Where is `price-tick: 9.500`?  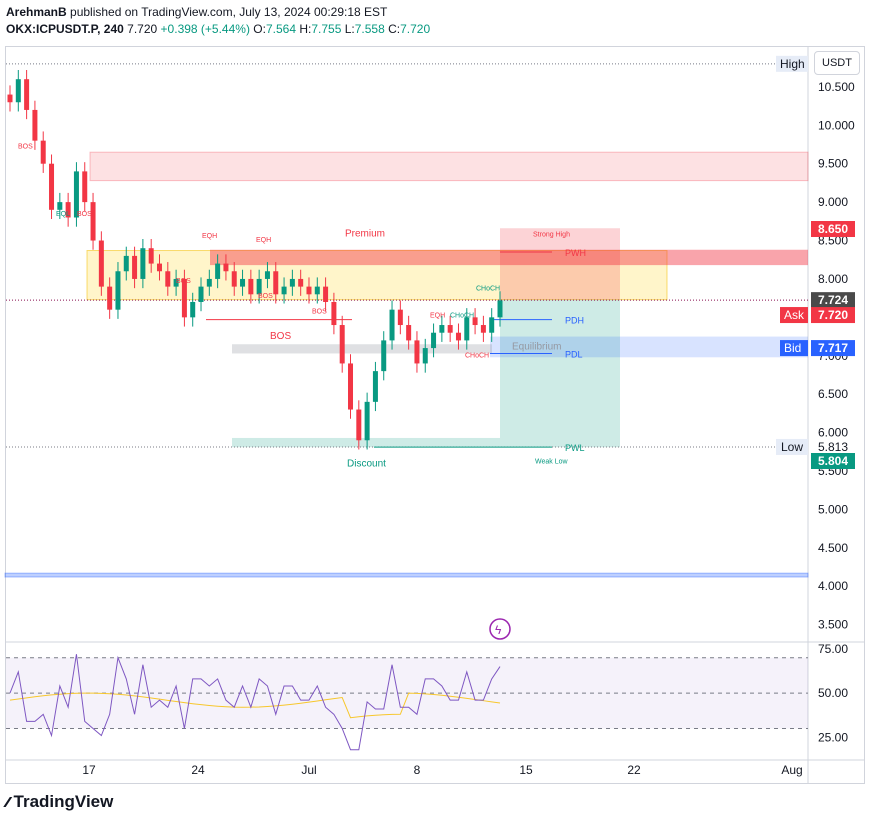 price-tick: 9.500 is located at coordinates (833, 164).